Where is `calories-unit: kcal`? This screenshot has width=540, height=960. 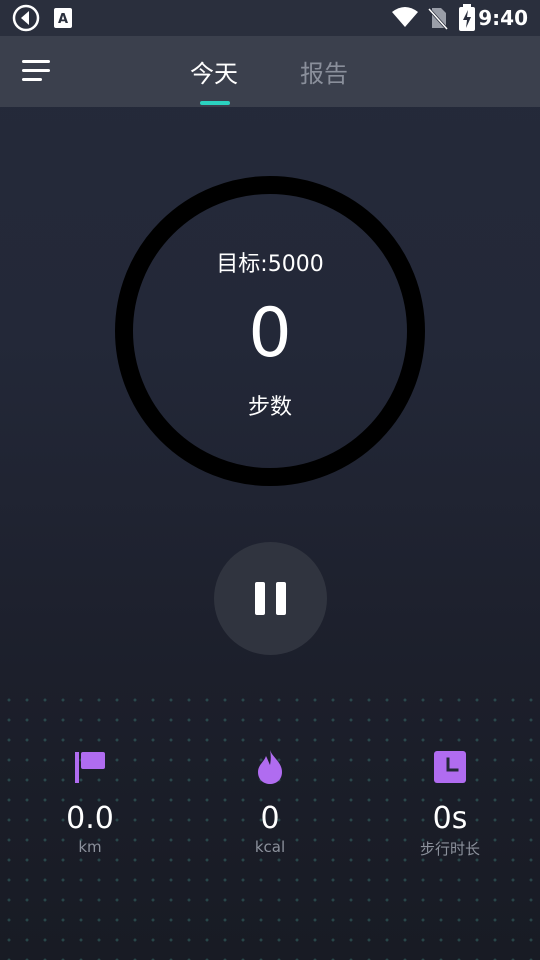
calories-unit: kcal is located at coordinates (270, 847).